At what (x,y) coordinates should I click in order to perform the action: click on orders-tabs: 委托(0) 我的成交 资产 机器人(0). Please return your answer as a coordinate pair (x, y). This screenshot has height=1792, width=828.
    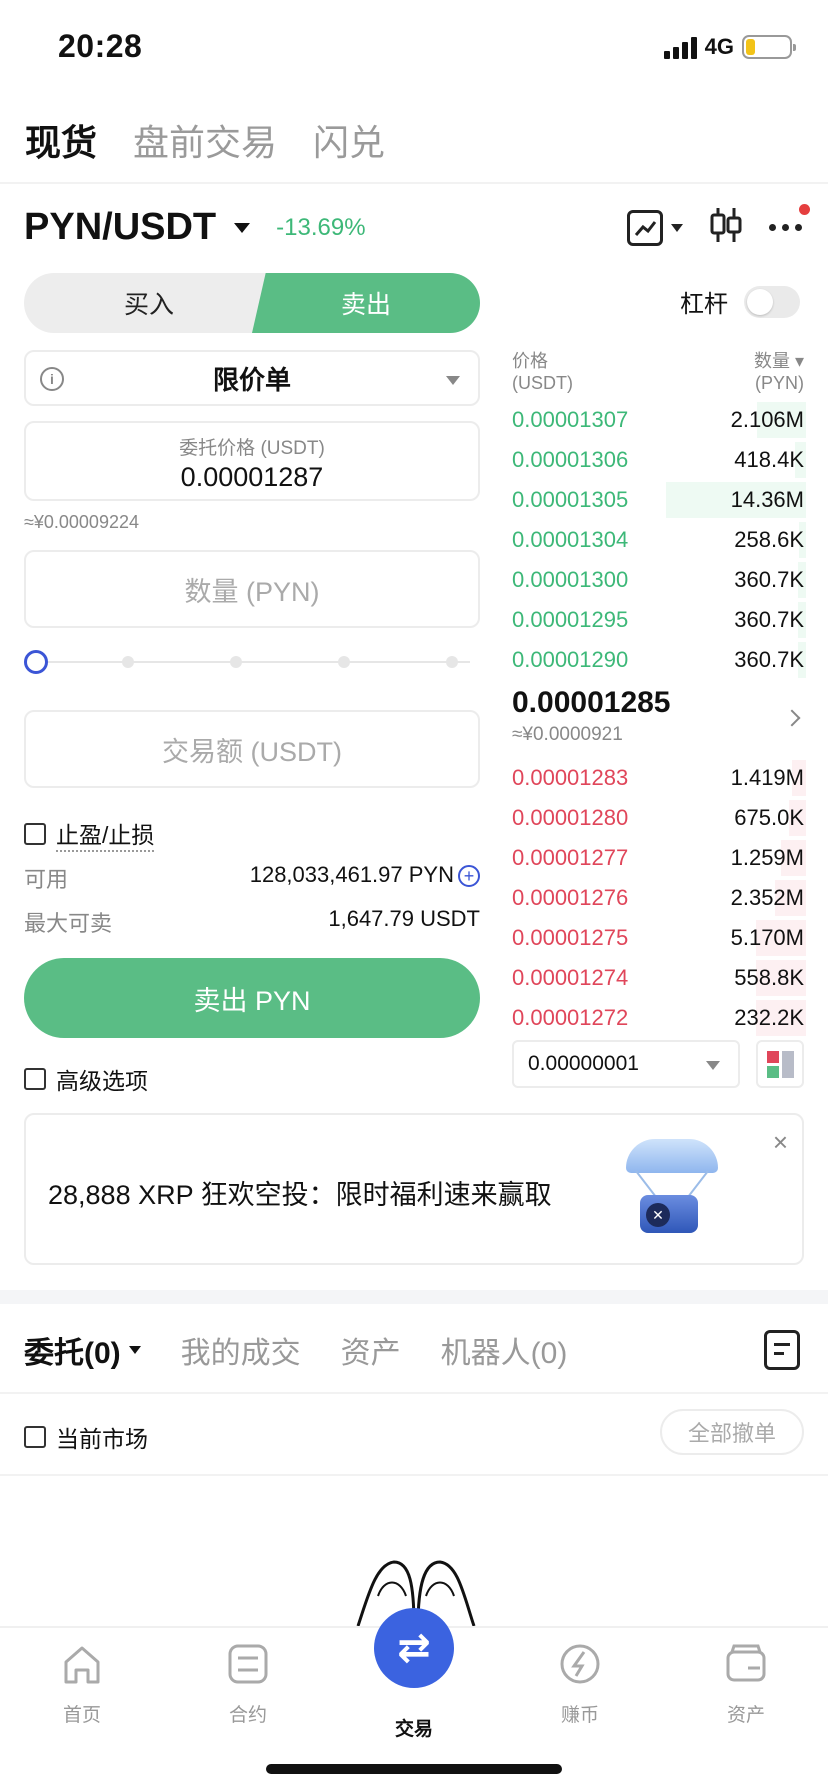
    Looking at the image, I should click on (295, 1350).